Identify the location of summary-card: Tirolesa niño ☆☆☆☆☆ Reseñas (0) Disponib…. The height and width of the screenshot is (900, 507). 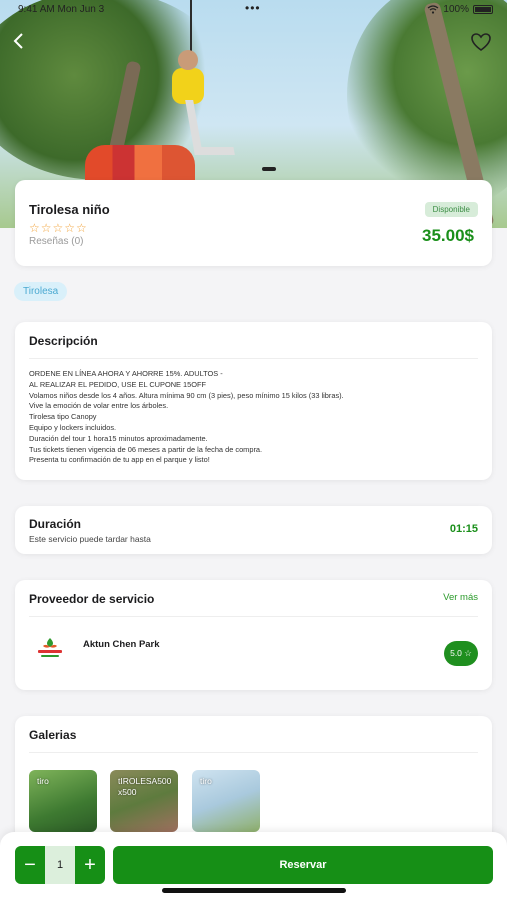
(253, 223).